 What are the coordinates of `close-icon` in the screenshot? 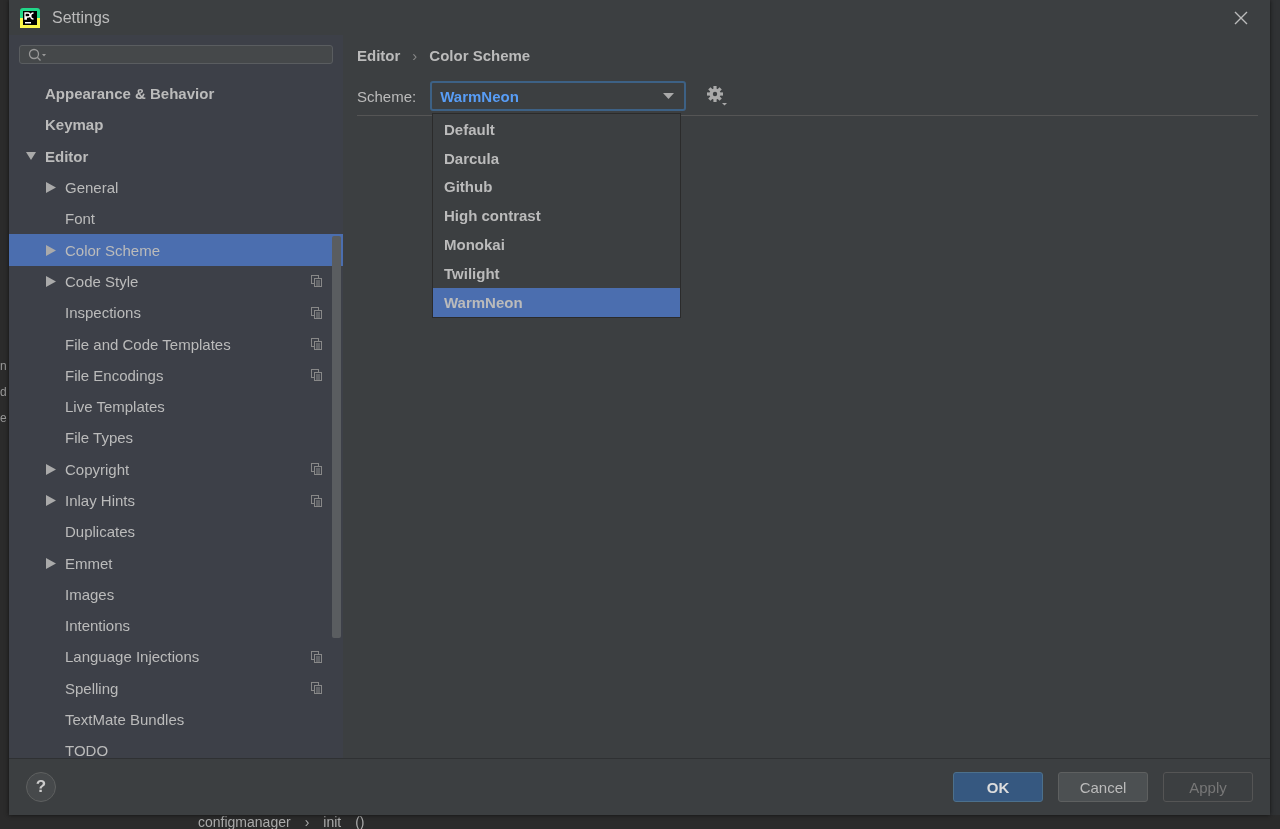 It's located at (1241, 17).